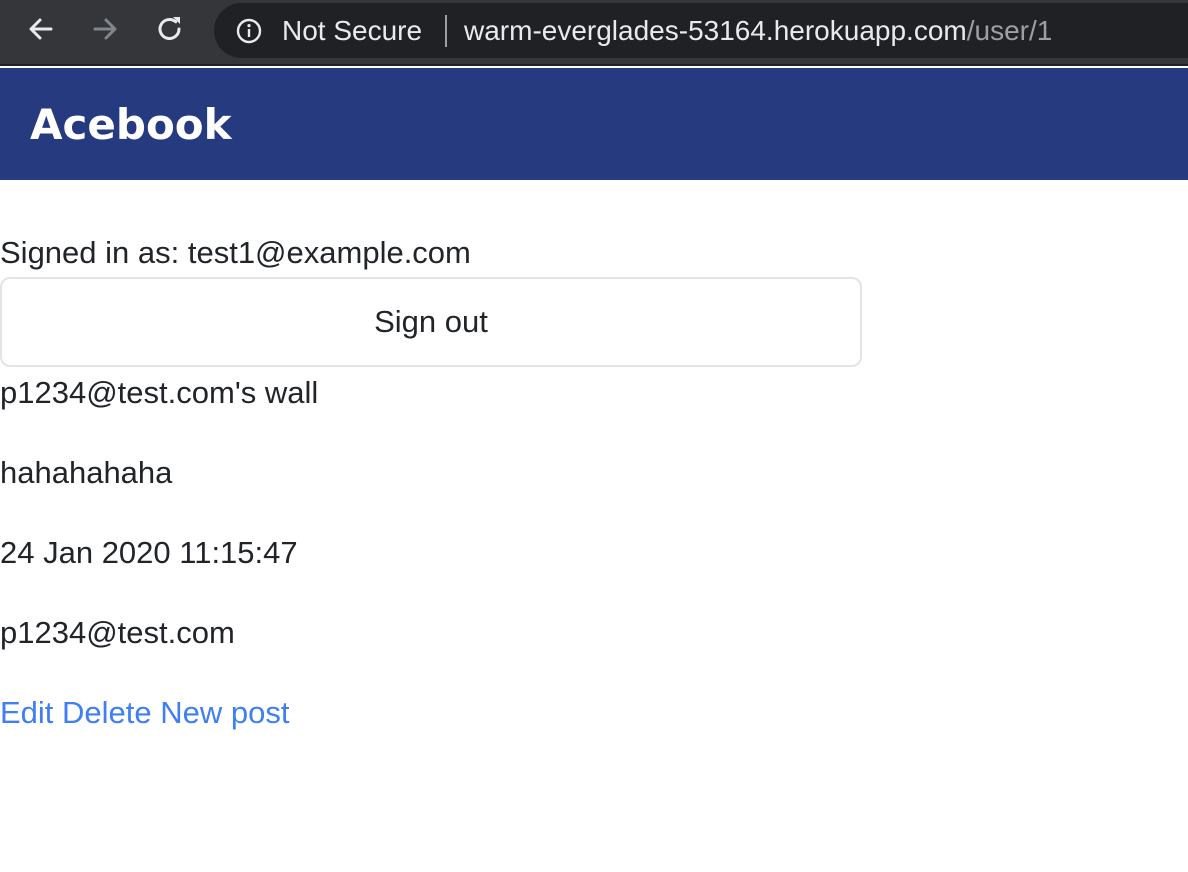 The width and height of the screenshot is (1188, 872). Describe the element at coordinates (26, 712) in the screenshot. I see `edit-link: Edit` at that location.